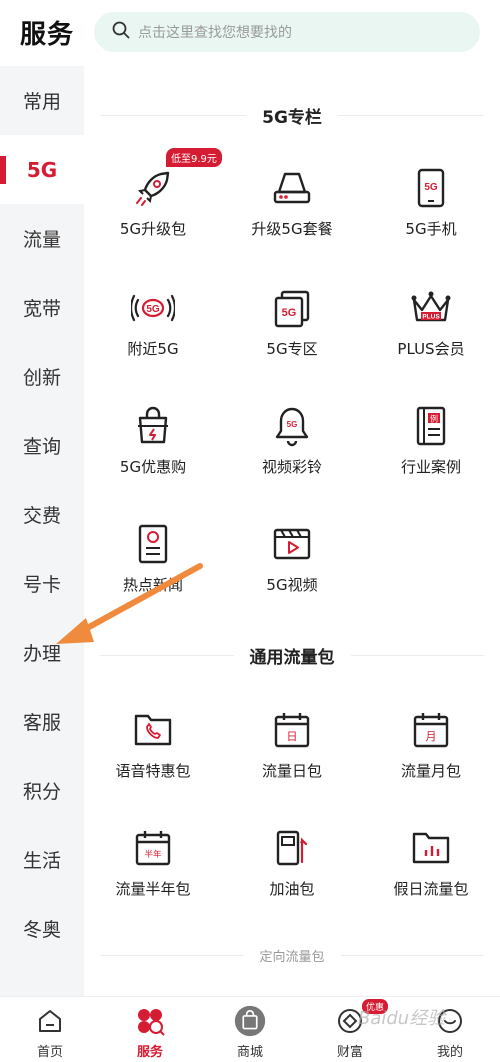 This screenshot has height=1062, width=500. I want to click on sidebar-item-points: 积分, so click(42, 790).